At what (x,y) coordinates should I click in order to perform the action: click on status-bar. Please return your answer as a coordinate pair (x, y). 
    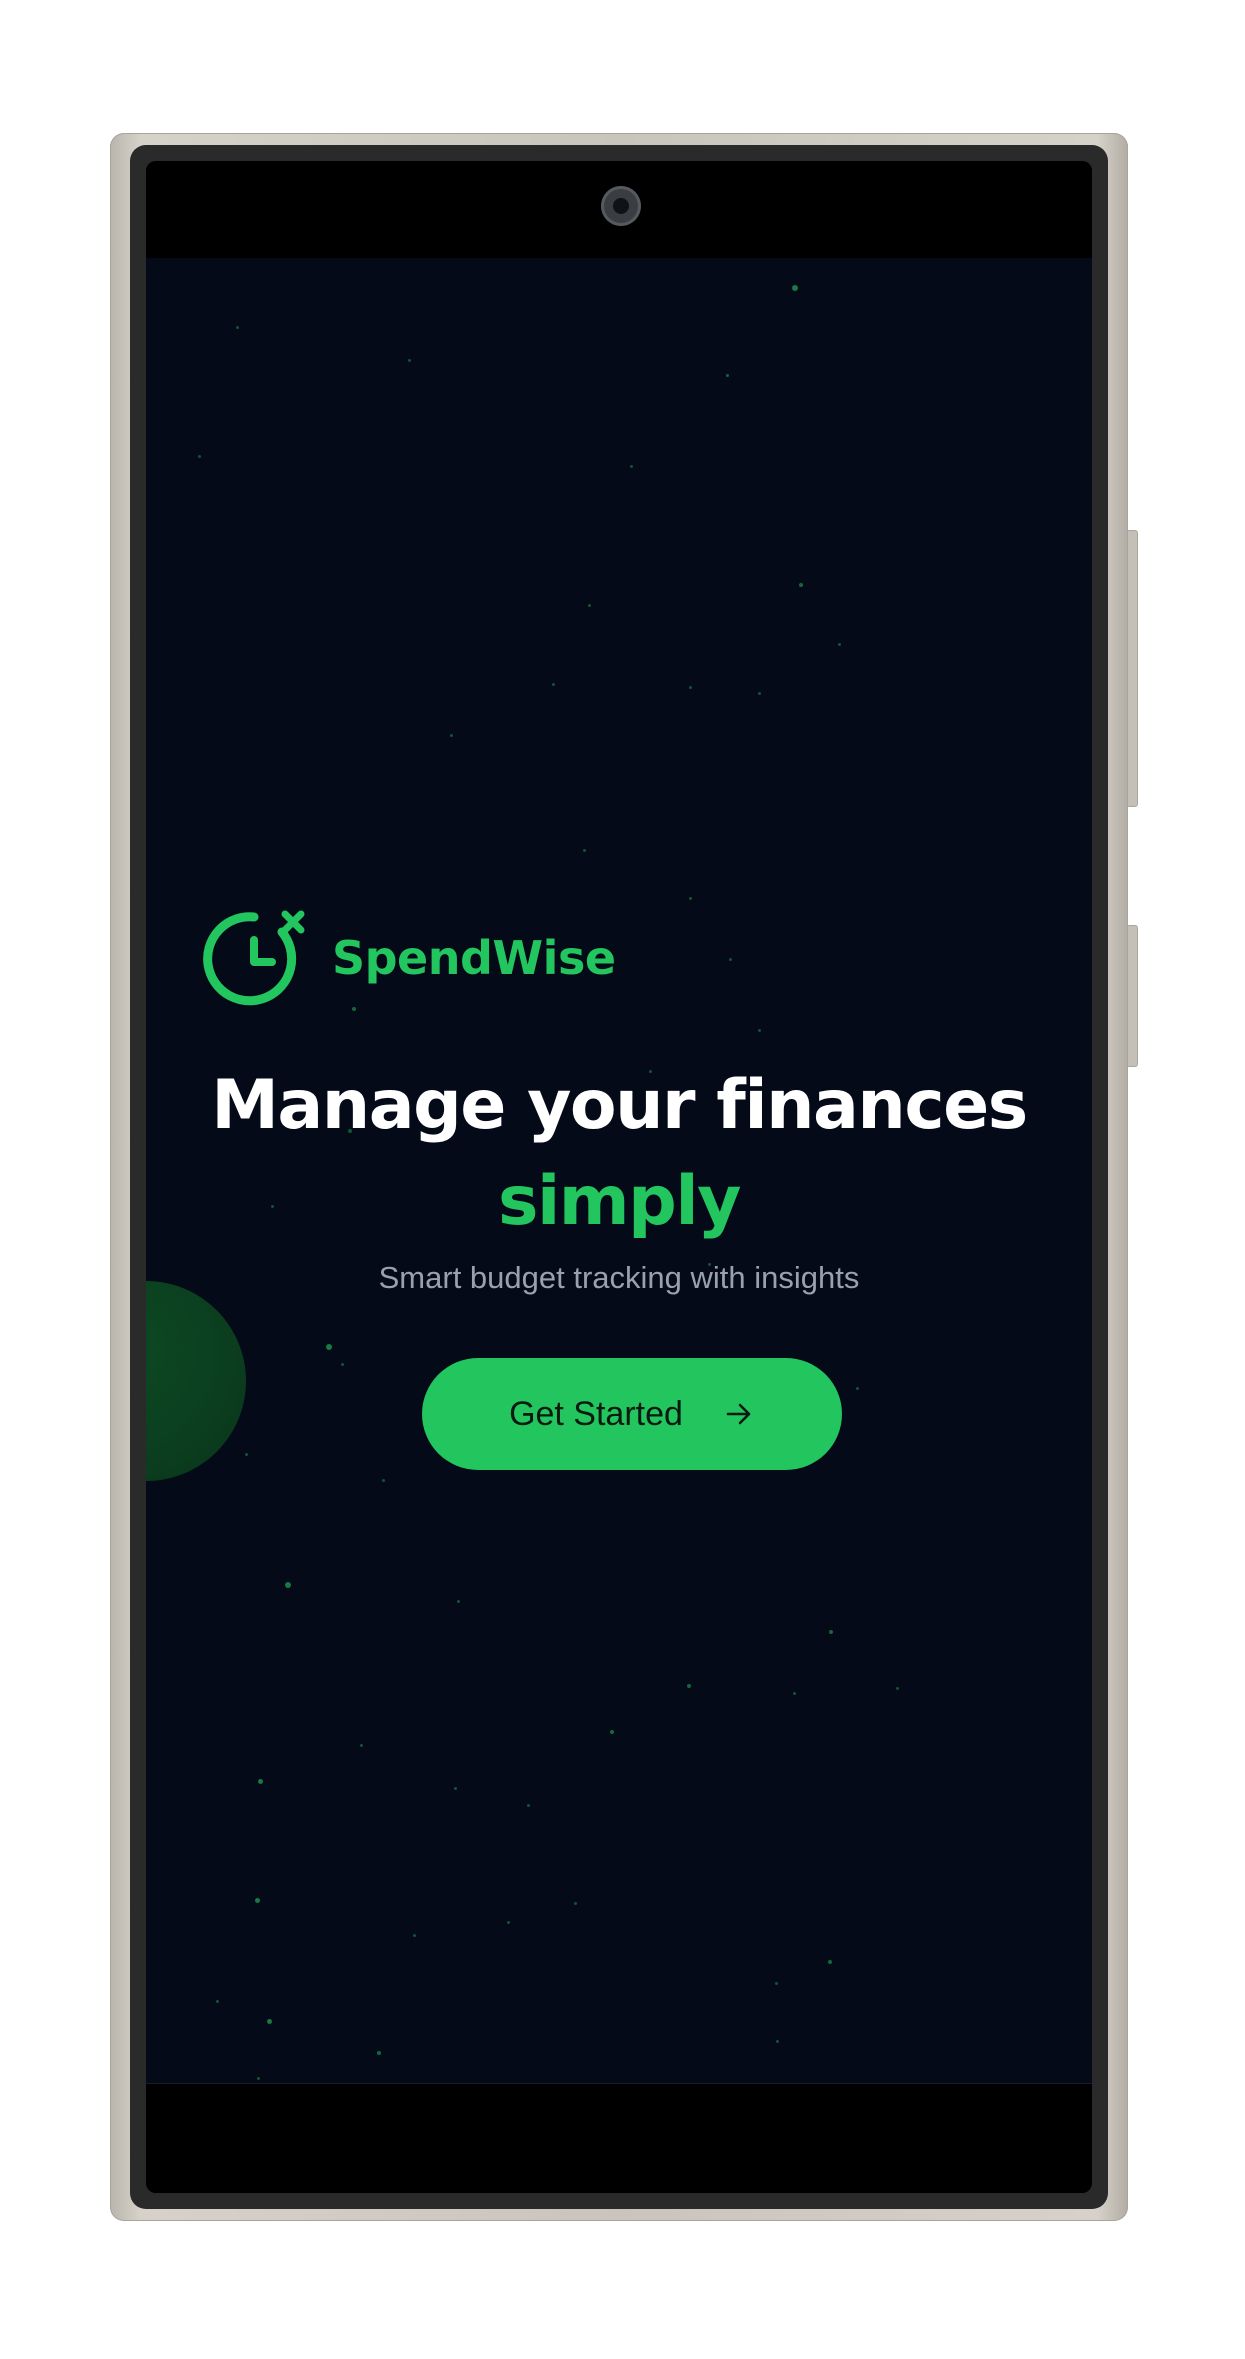
    Looking at the image, I should click on (619, 209).